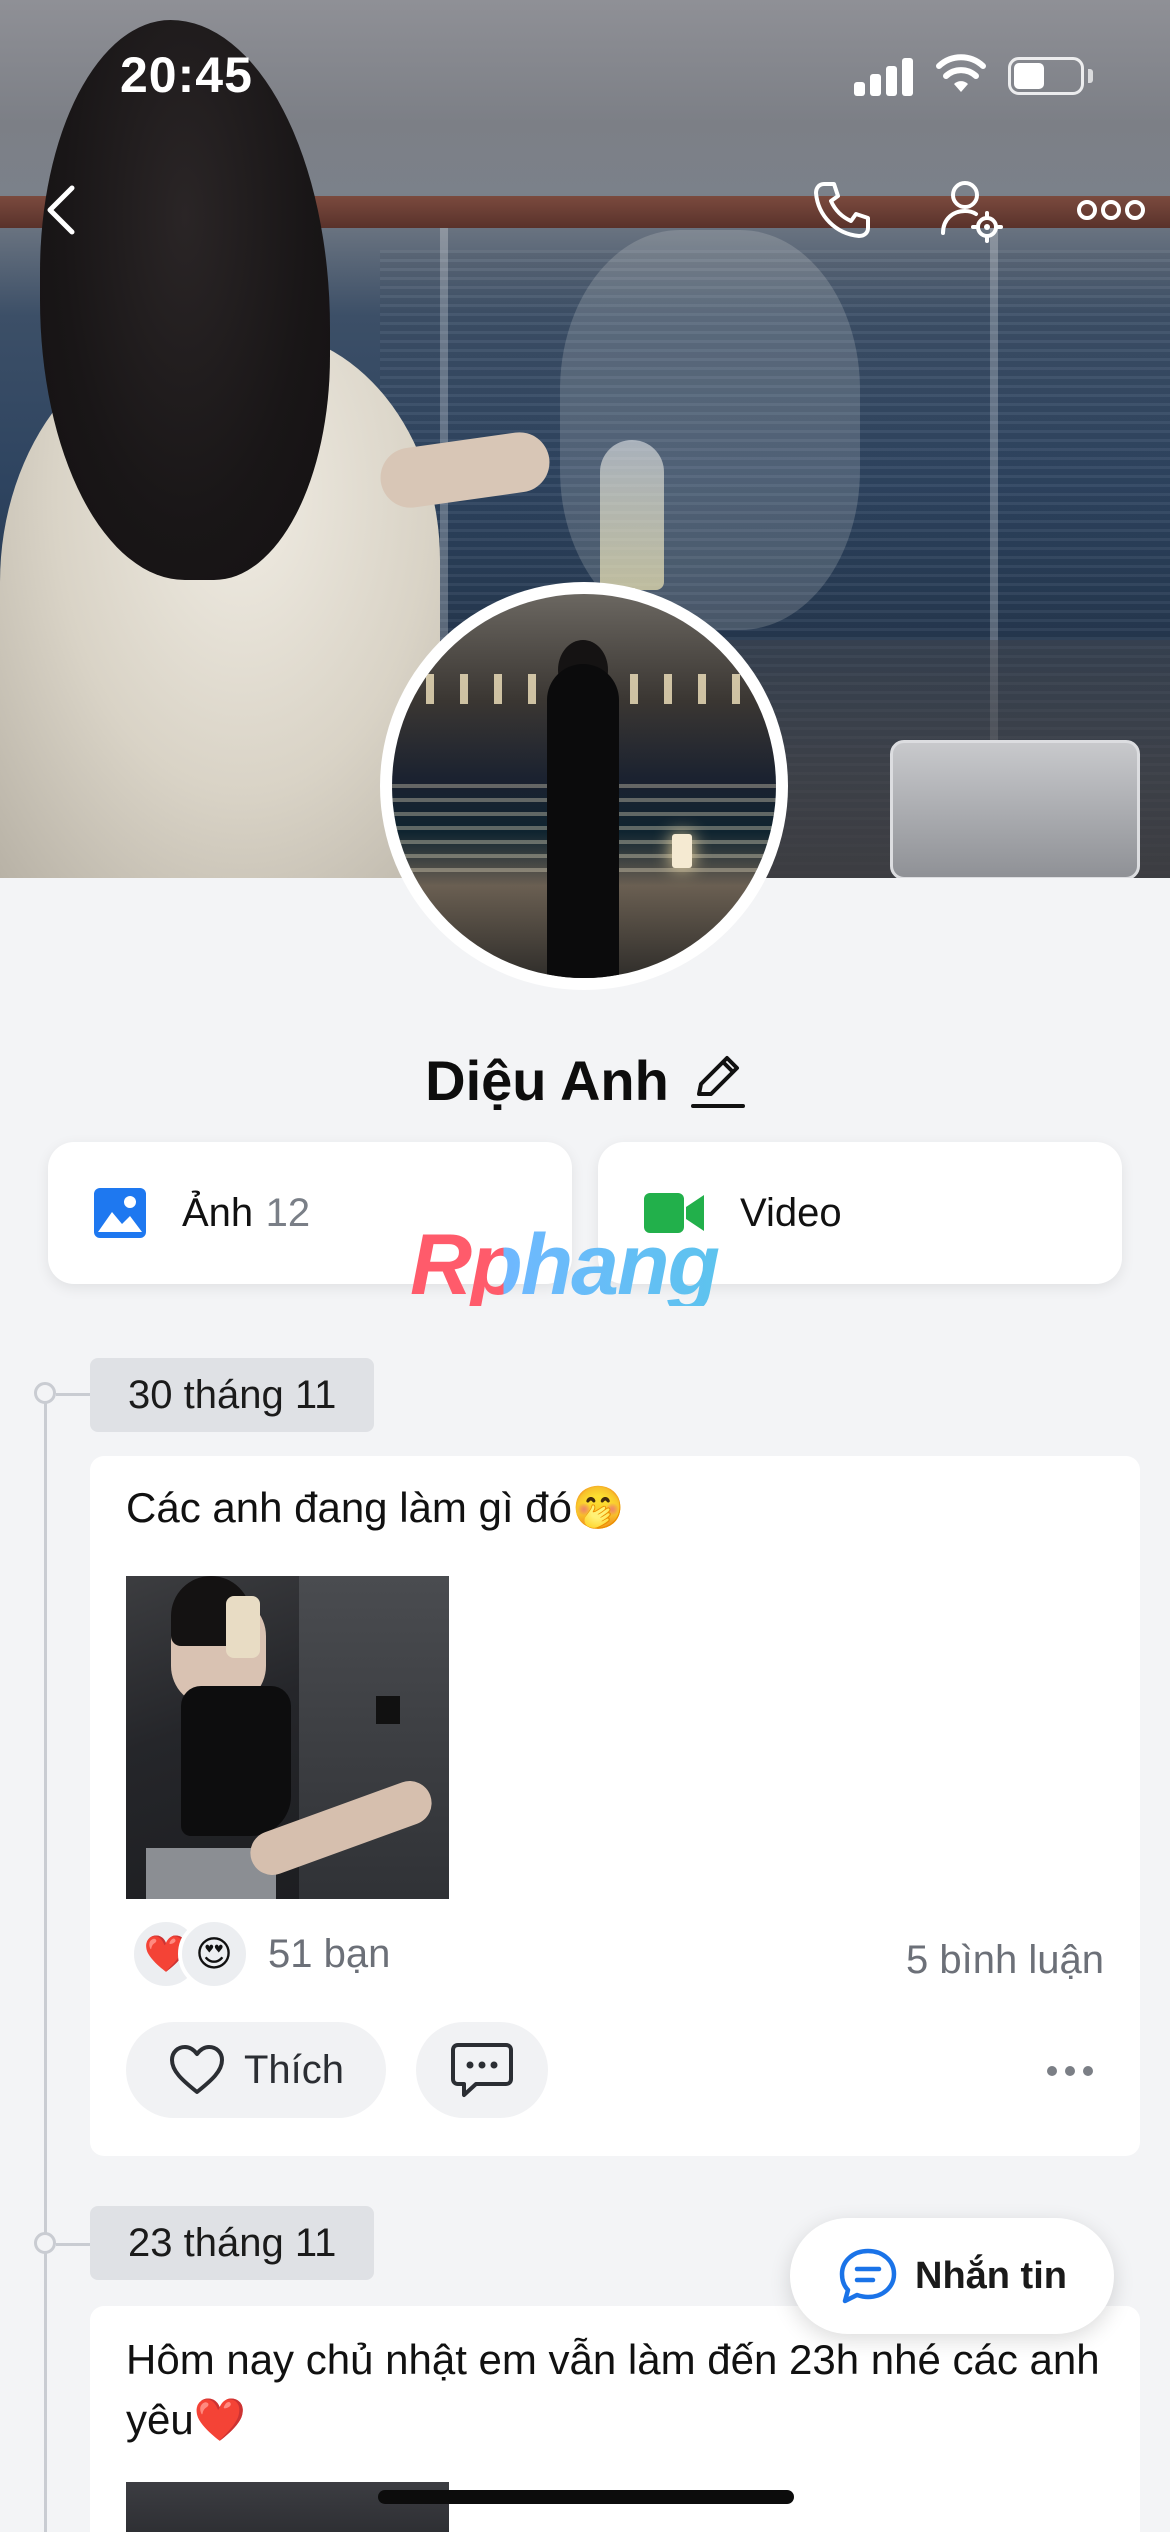  What do you see at coordinates (287, 1737) in the screenshot?
I see `post-photo` at bounding box center [287, 1737].